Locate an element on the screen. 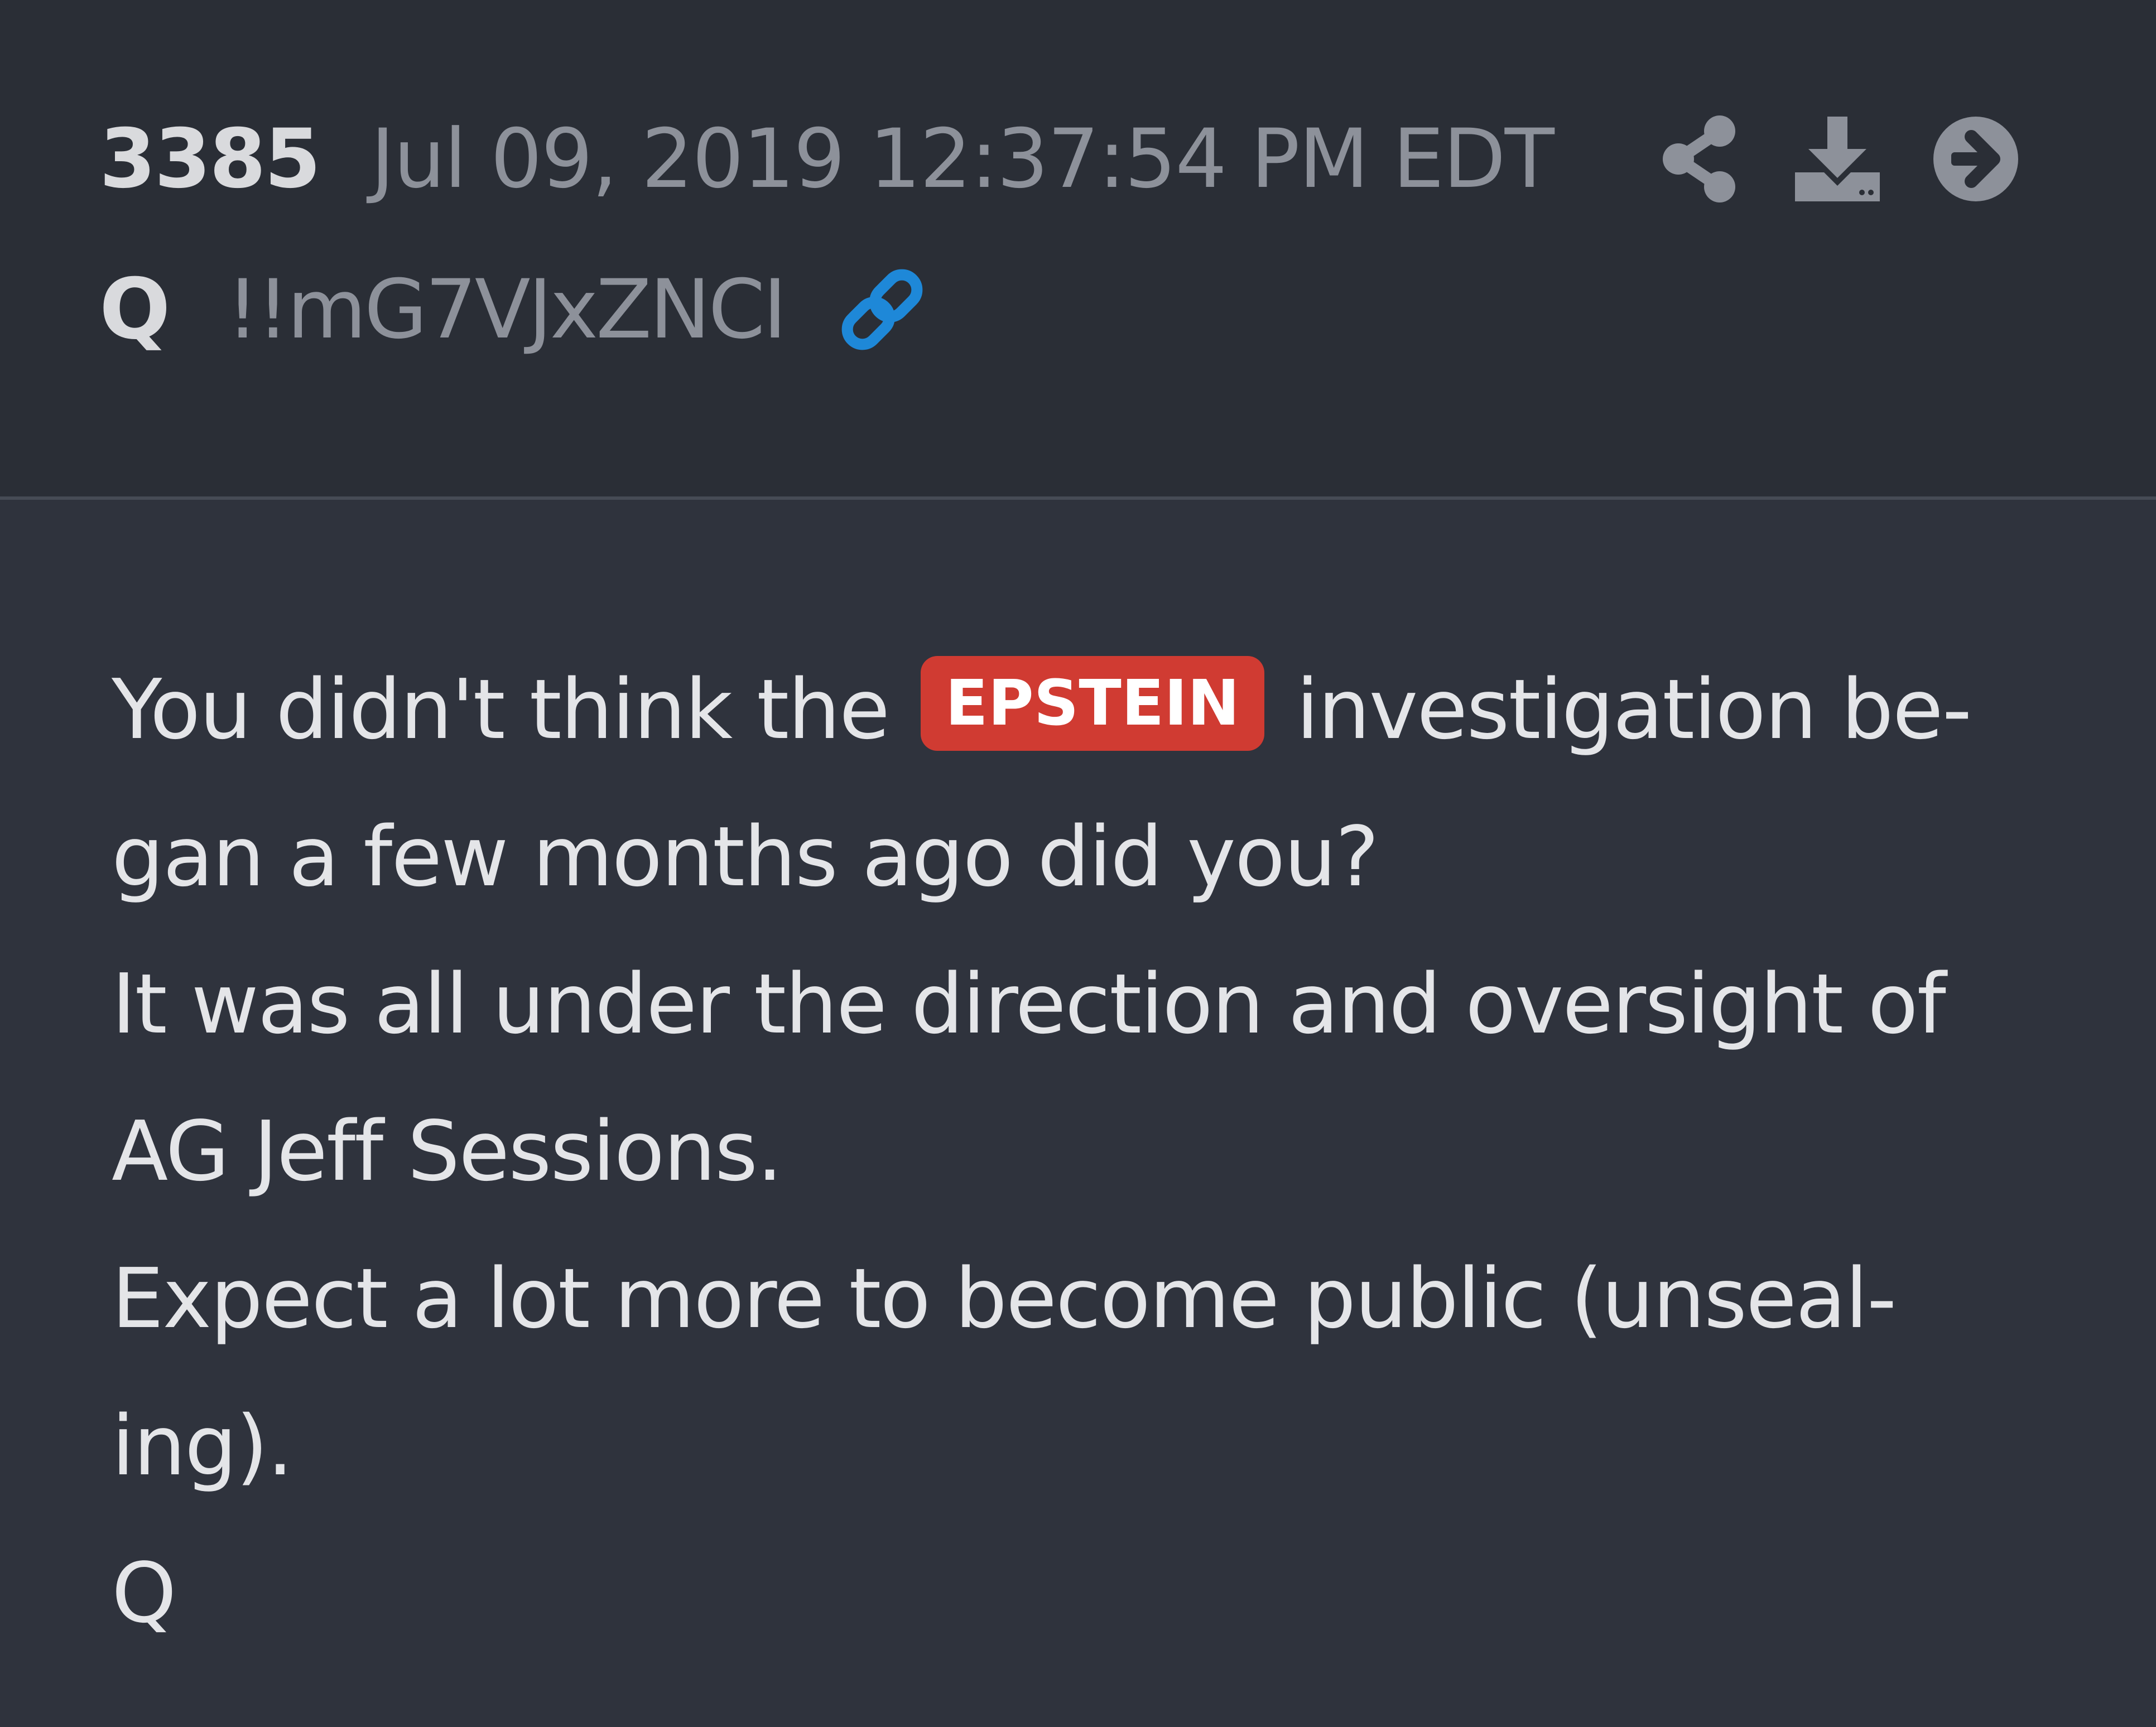 This screenshot has height=1727, width=2156. arrow-right-circle-icon is located at coordinates (1975, 159).